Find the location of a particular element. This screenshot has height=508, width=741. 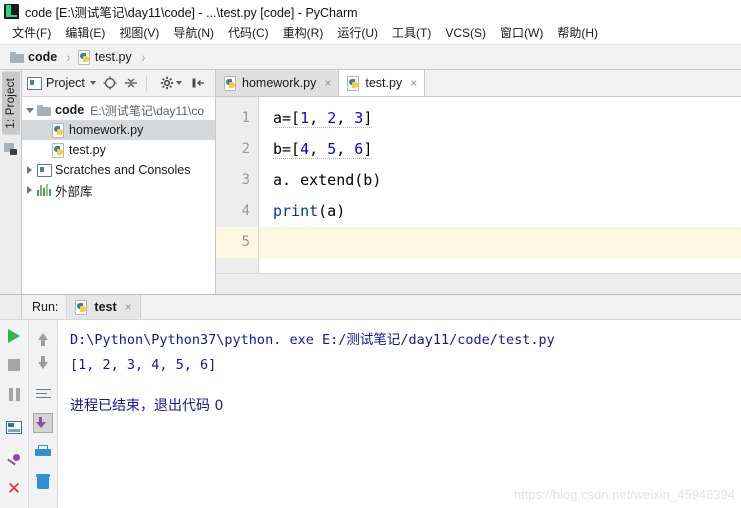

locate-icon is located at coordinates (110, 83).